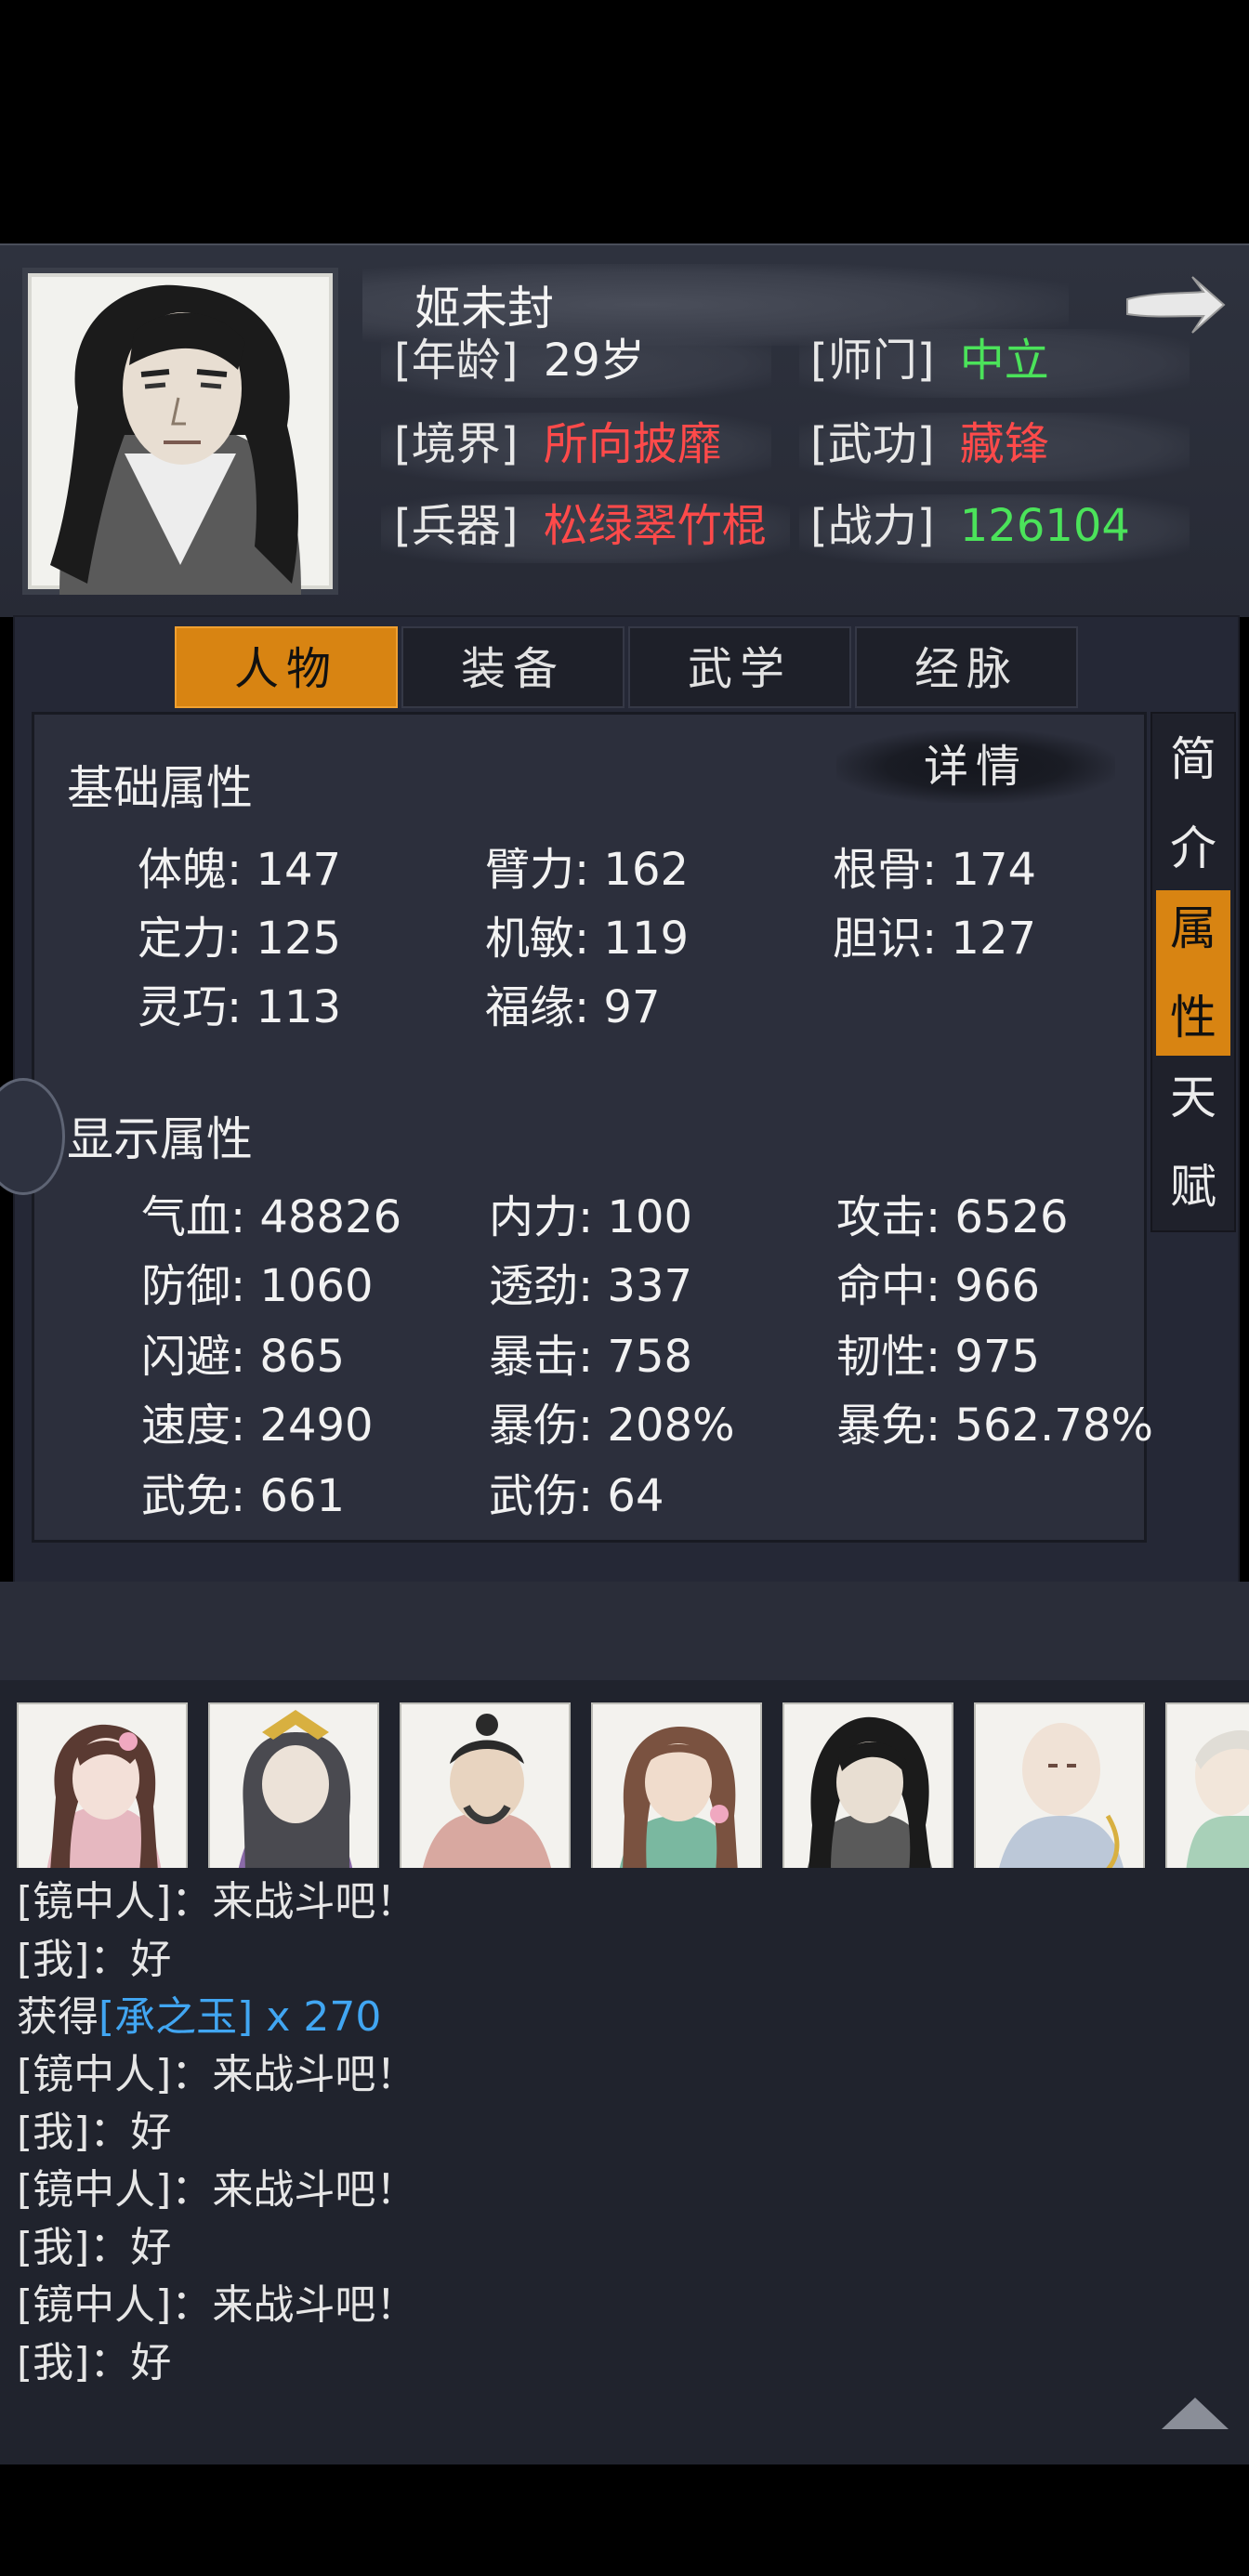 Image resolution: width=1249 pixels, height=2576 pixels. I want to click on chat-text: 获得, so click(58, 2017).